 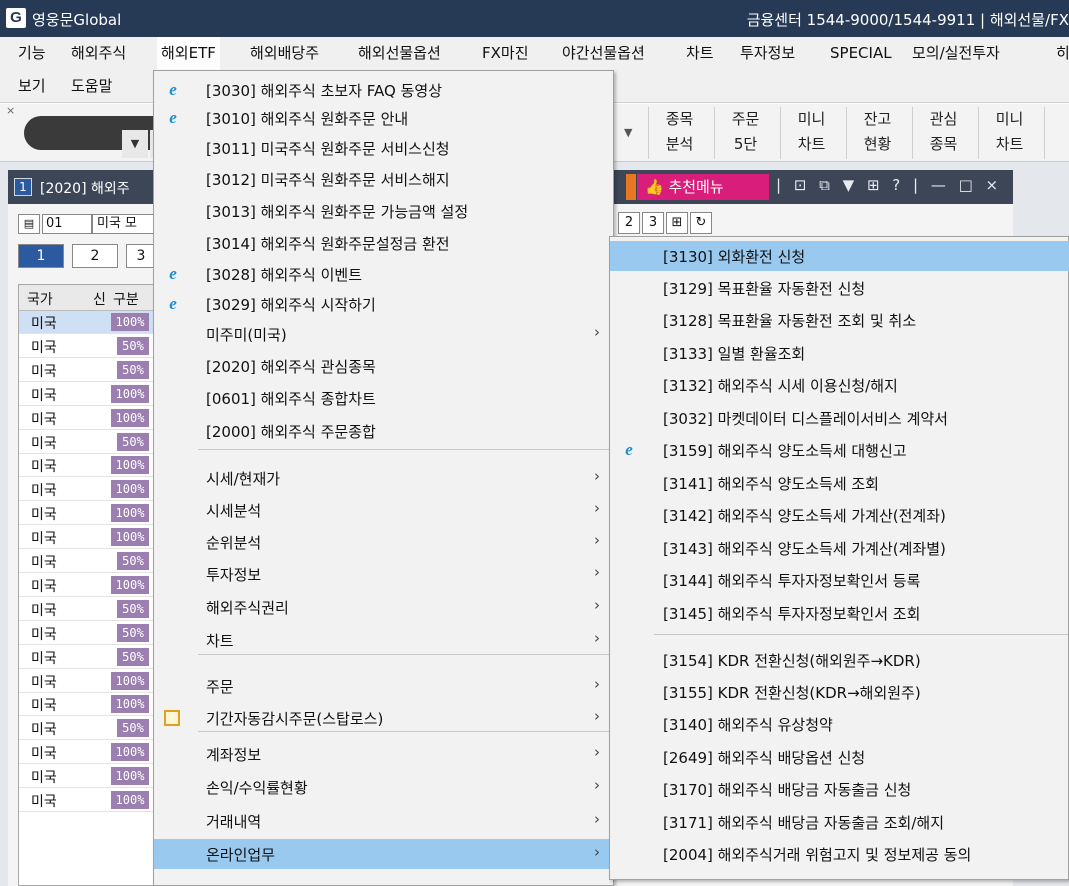 What do you see at coordinates (701, 223) in the screenshot?
I see `refresh-icon: ↻` at bounding box center [701, 223].